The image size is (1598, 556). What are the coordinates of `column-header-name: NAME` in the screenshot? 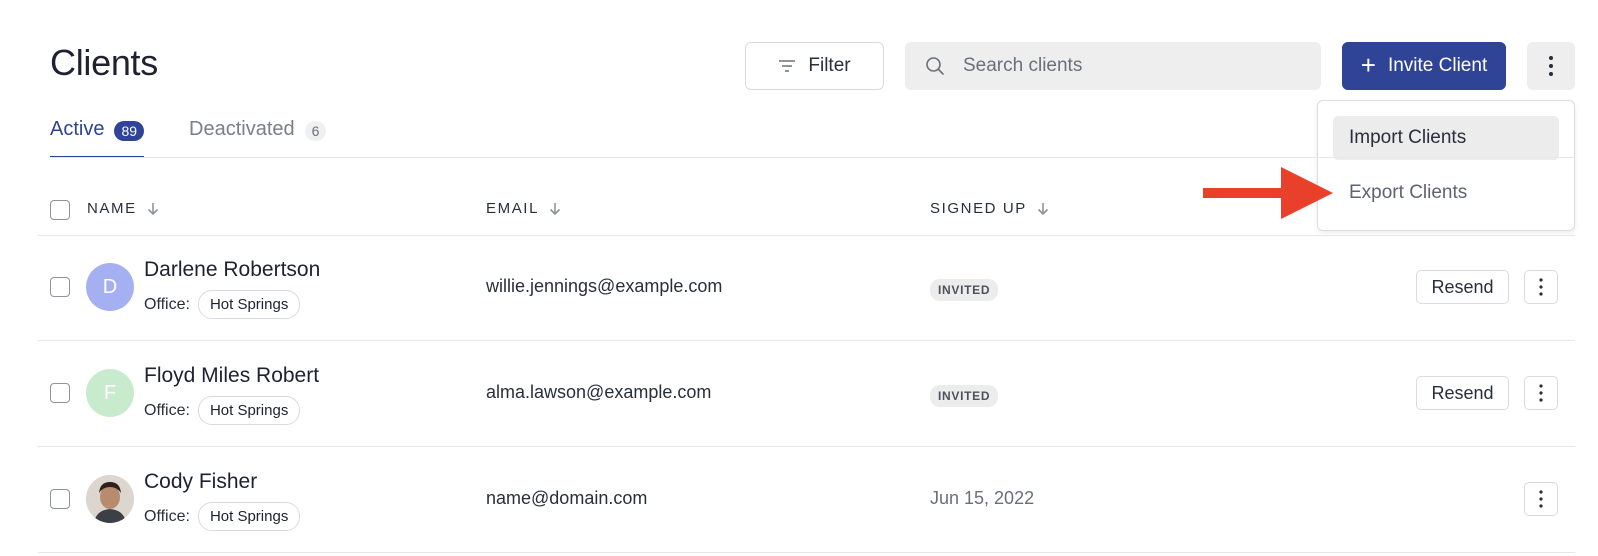 It's located at (123, 208).